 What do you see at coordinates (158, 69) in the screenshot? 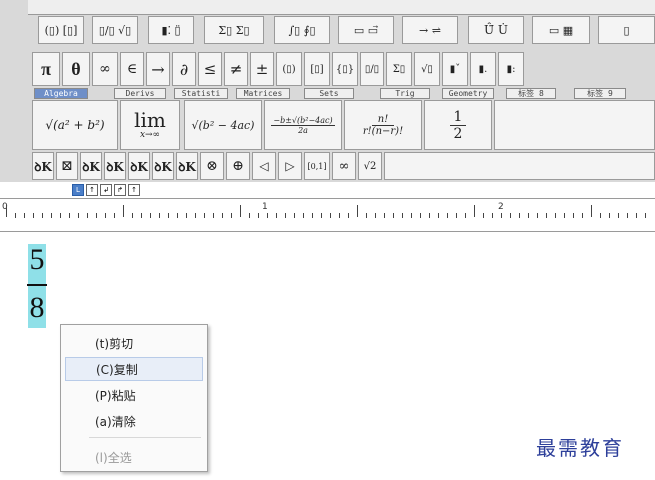
I see `arrow-symbol-button: →` at bounding box center [158, 69].